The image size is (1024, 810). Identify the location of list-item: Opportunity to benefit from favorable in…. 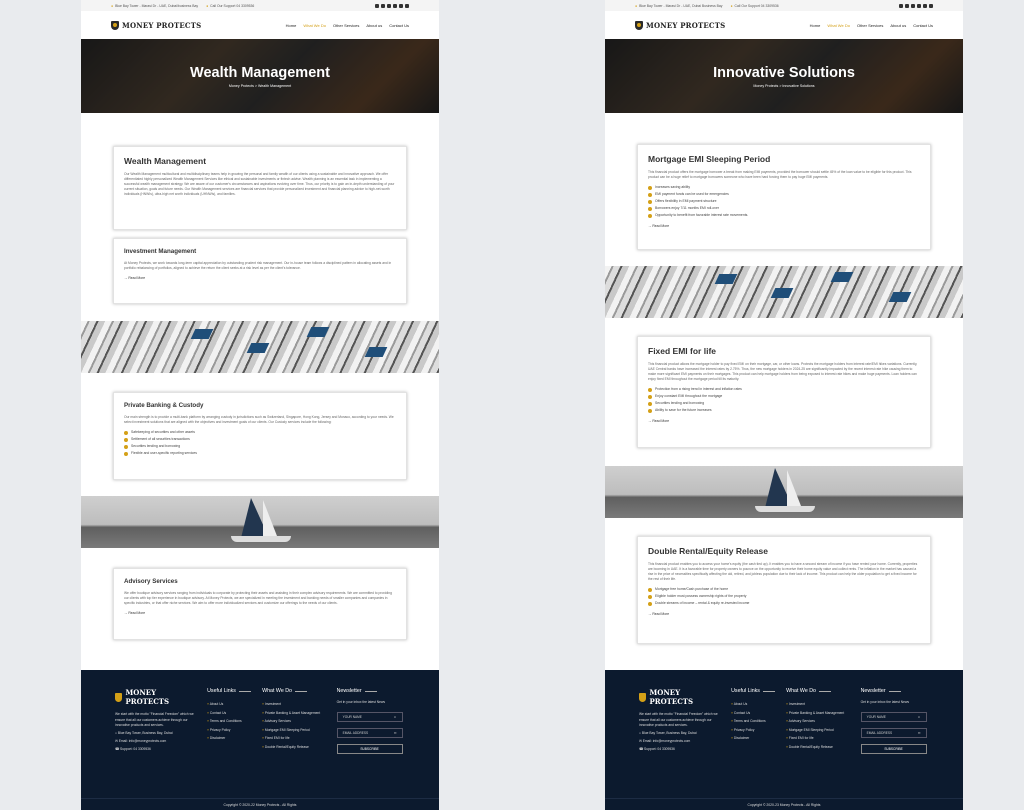
(784, 215).